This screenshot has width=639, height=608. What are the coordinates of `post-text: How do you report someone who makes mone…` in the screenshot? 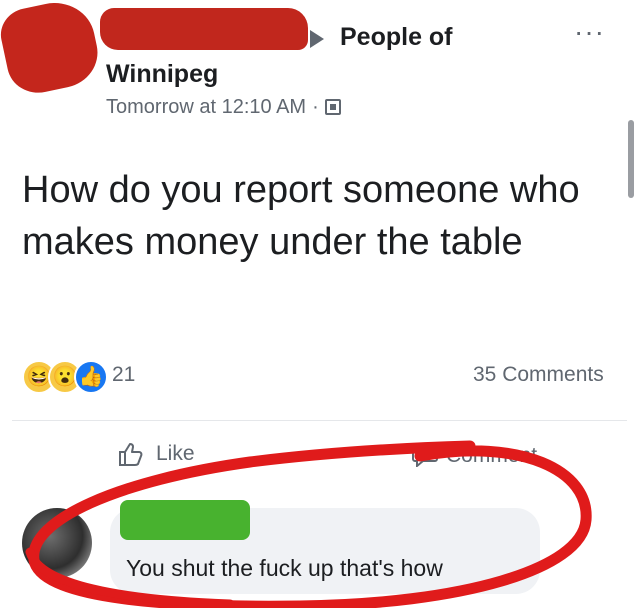 It's located at (301, 216).